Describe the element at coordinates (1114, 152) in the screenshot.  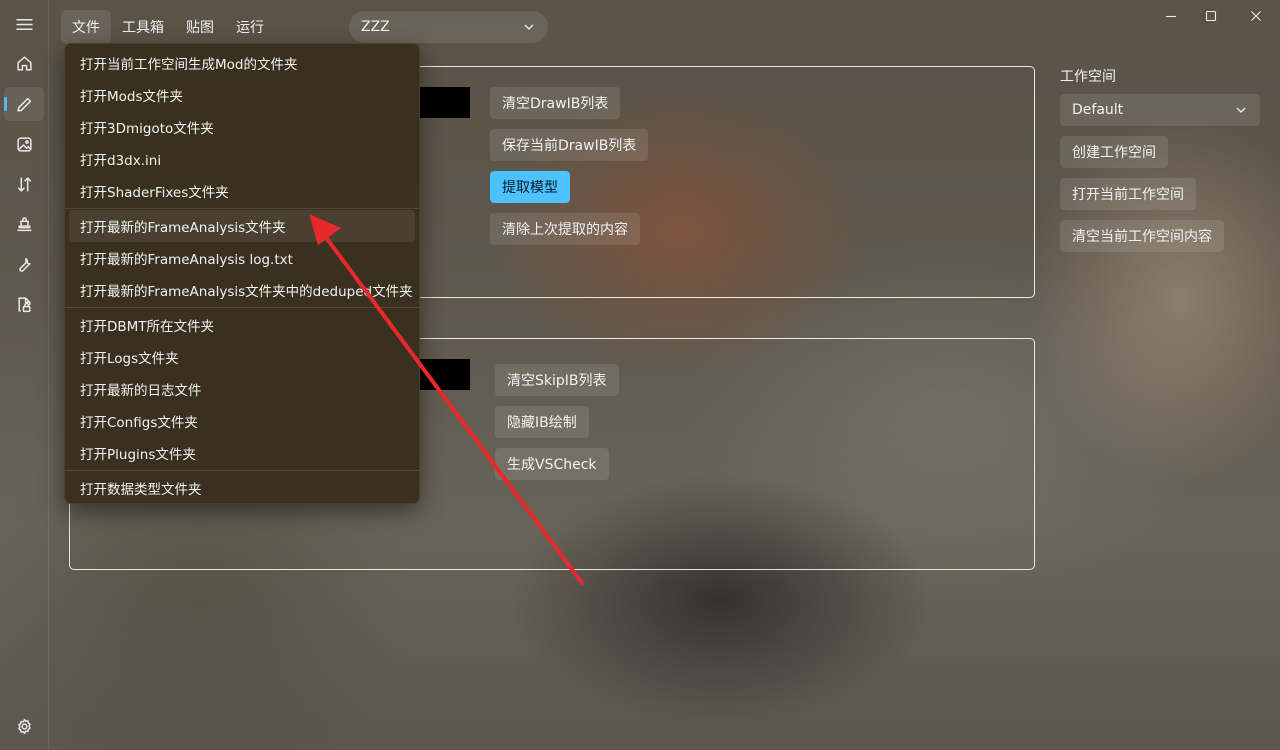
I see `create-workspace-button: 创建工作空间` at that location.